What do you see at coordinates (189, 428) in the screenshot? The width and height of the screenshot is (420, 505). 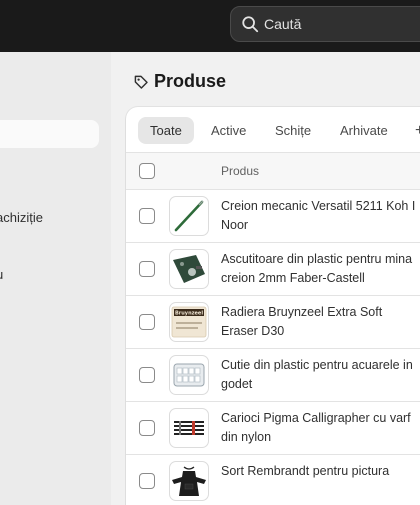 I see `pens-image` at bounding box center [189, 428].